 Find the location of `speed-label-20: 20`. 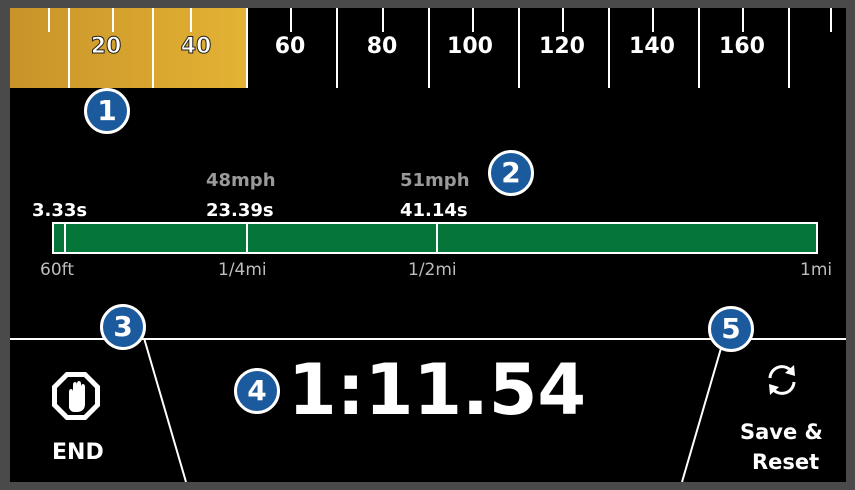

speed-label-20: 20 is located at coordinates (106, 47).